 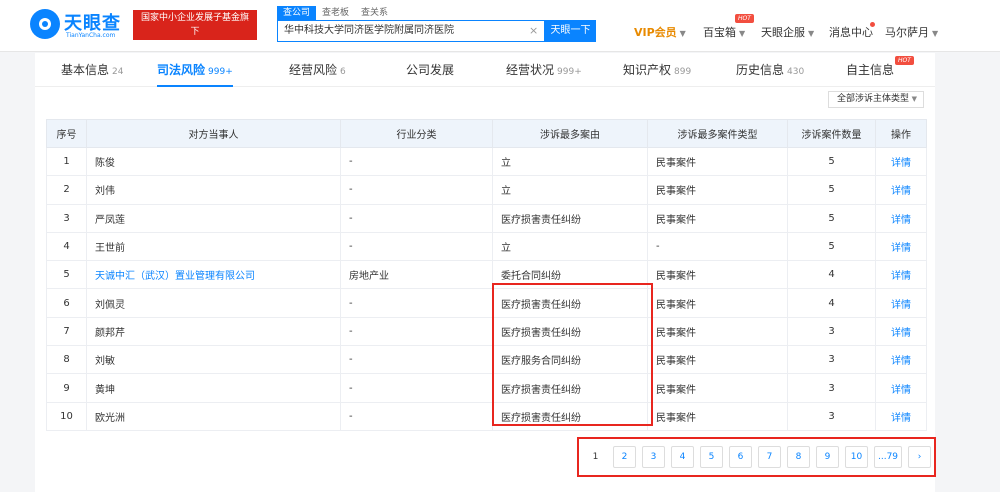 I want to click on cell-no: 1, so click(x=66, y=161).